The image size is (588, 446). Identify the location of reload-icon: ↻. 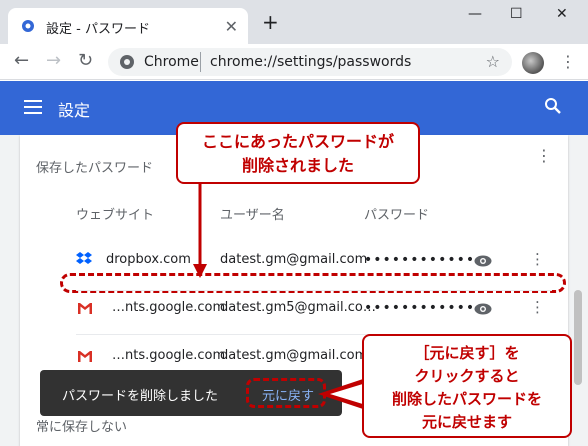
(85, 61).